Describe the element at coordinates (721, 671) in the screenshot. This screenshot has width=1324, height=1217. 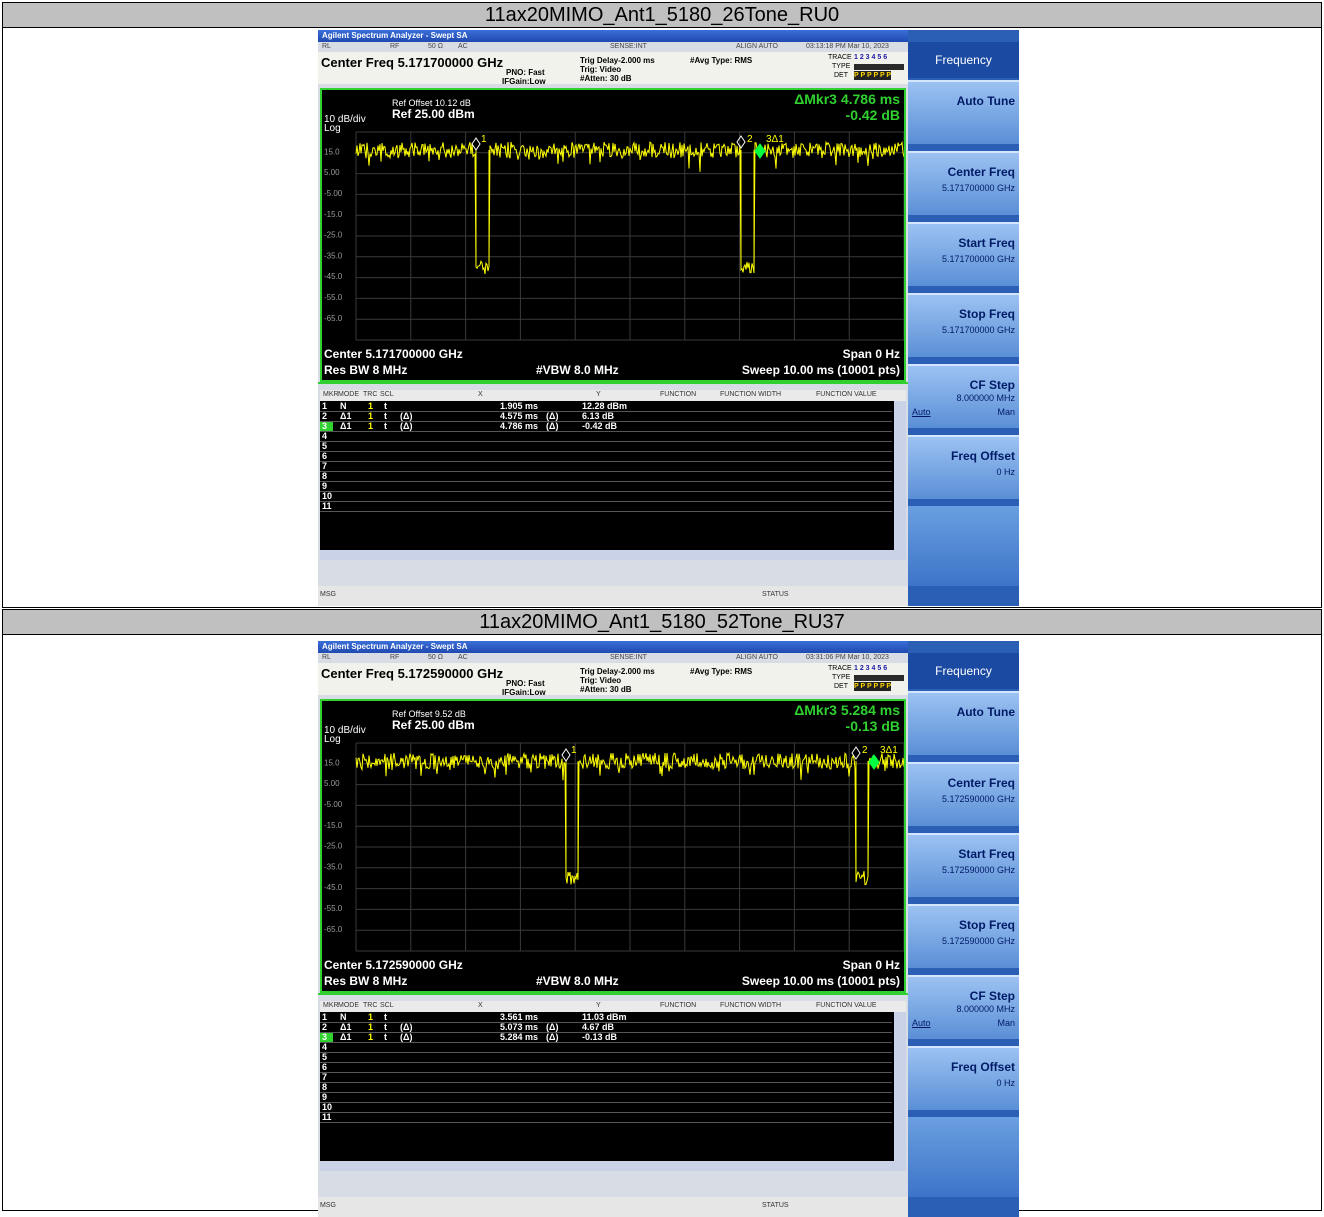
I see `avg-type-label: #Avg Type: RMS` at that location.